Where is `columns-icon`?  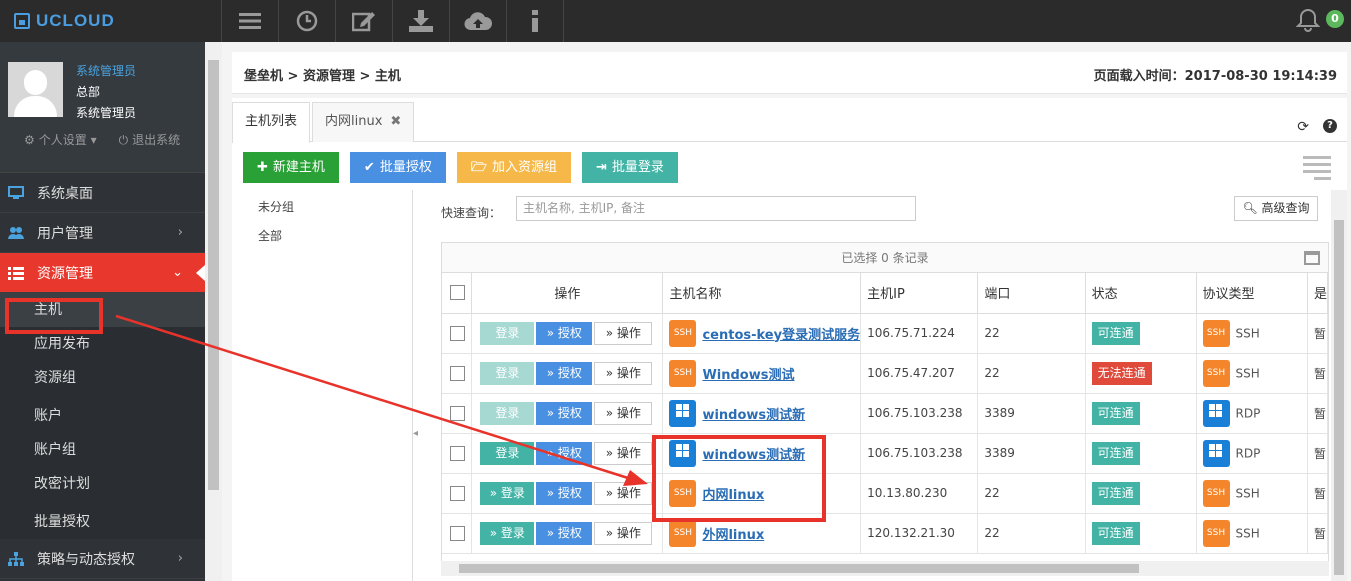
columns-icon is located at coordinates (1312, 258).